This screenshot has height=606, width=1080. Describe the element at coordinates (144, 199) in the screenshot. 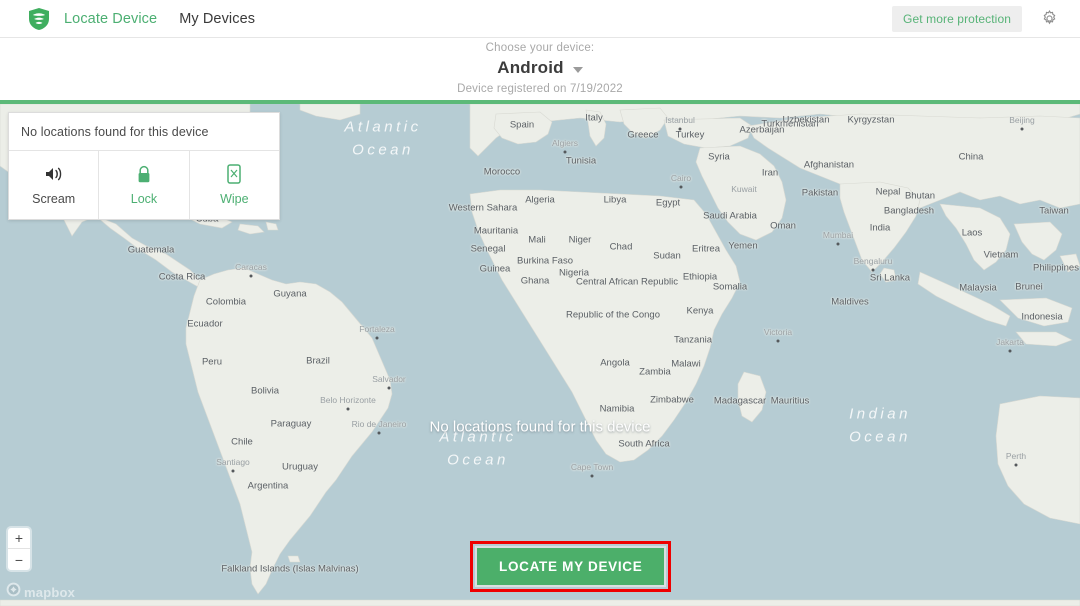

I see `lock-label: Lock` at that location.